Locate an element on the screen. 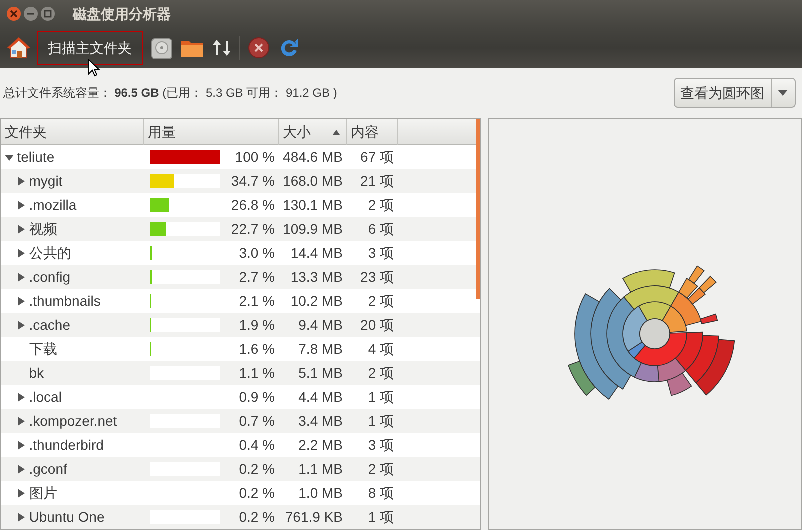  column-header: 文件夹 is located at coordinates (72, 132).